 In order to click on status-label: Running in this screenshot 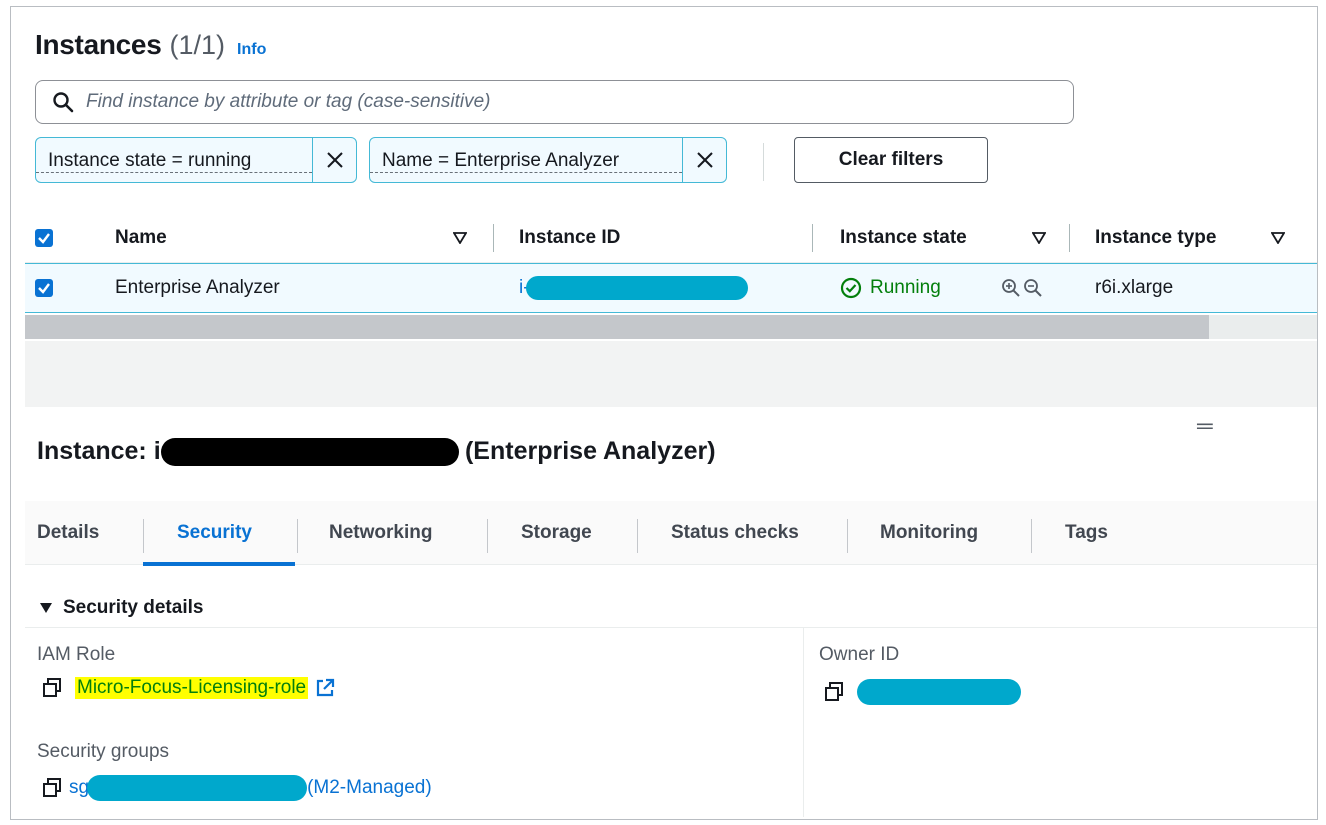, I will do `click(905, 287)`.